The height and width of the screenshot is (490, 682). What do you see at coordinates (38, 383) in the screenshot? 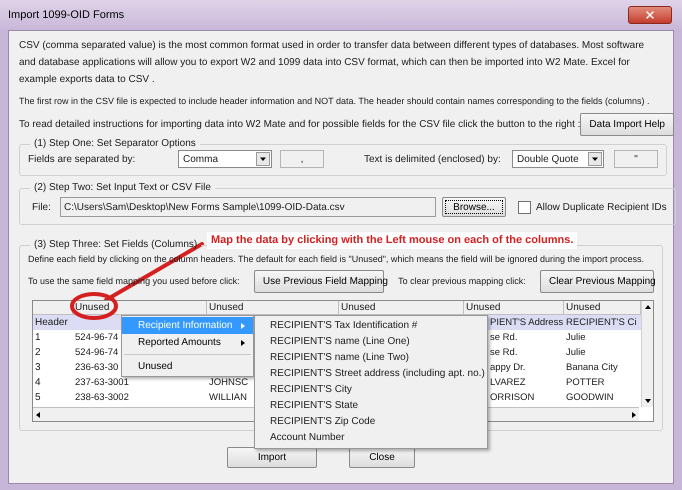
I see `row-header: 4` at bounding box center [38, 383].